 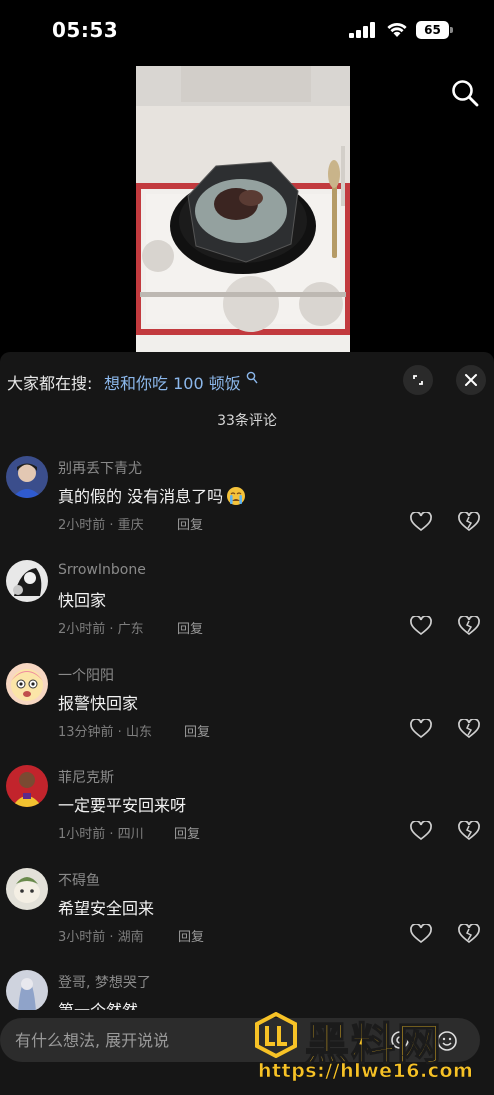 What do you see at coordinates (105, 732) in the screenshot?
I see `comment-meta: 13分钟前 · 山东` at bounding box center [105, 732].